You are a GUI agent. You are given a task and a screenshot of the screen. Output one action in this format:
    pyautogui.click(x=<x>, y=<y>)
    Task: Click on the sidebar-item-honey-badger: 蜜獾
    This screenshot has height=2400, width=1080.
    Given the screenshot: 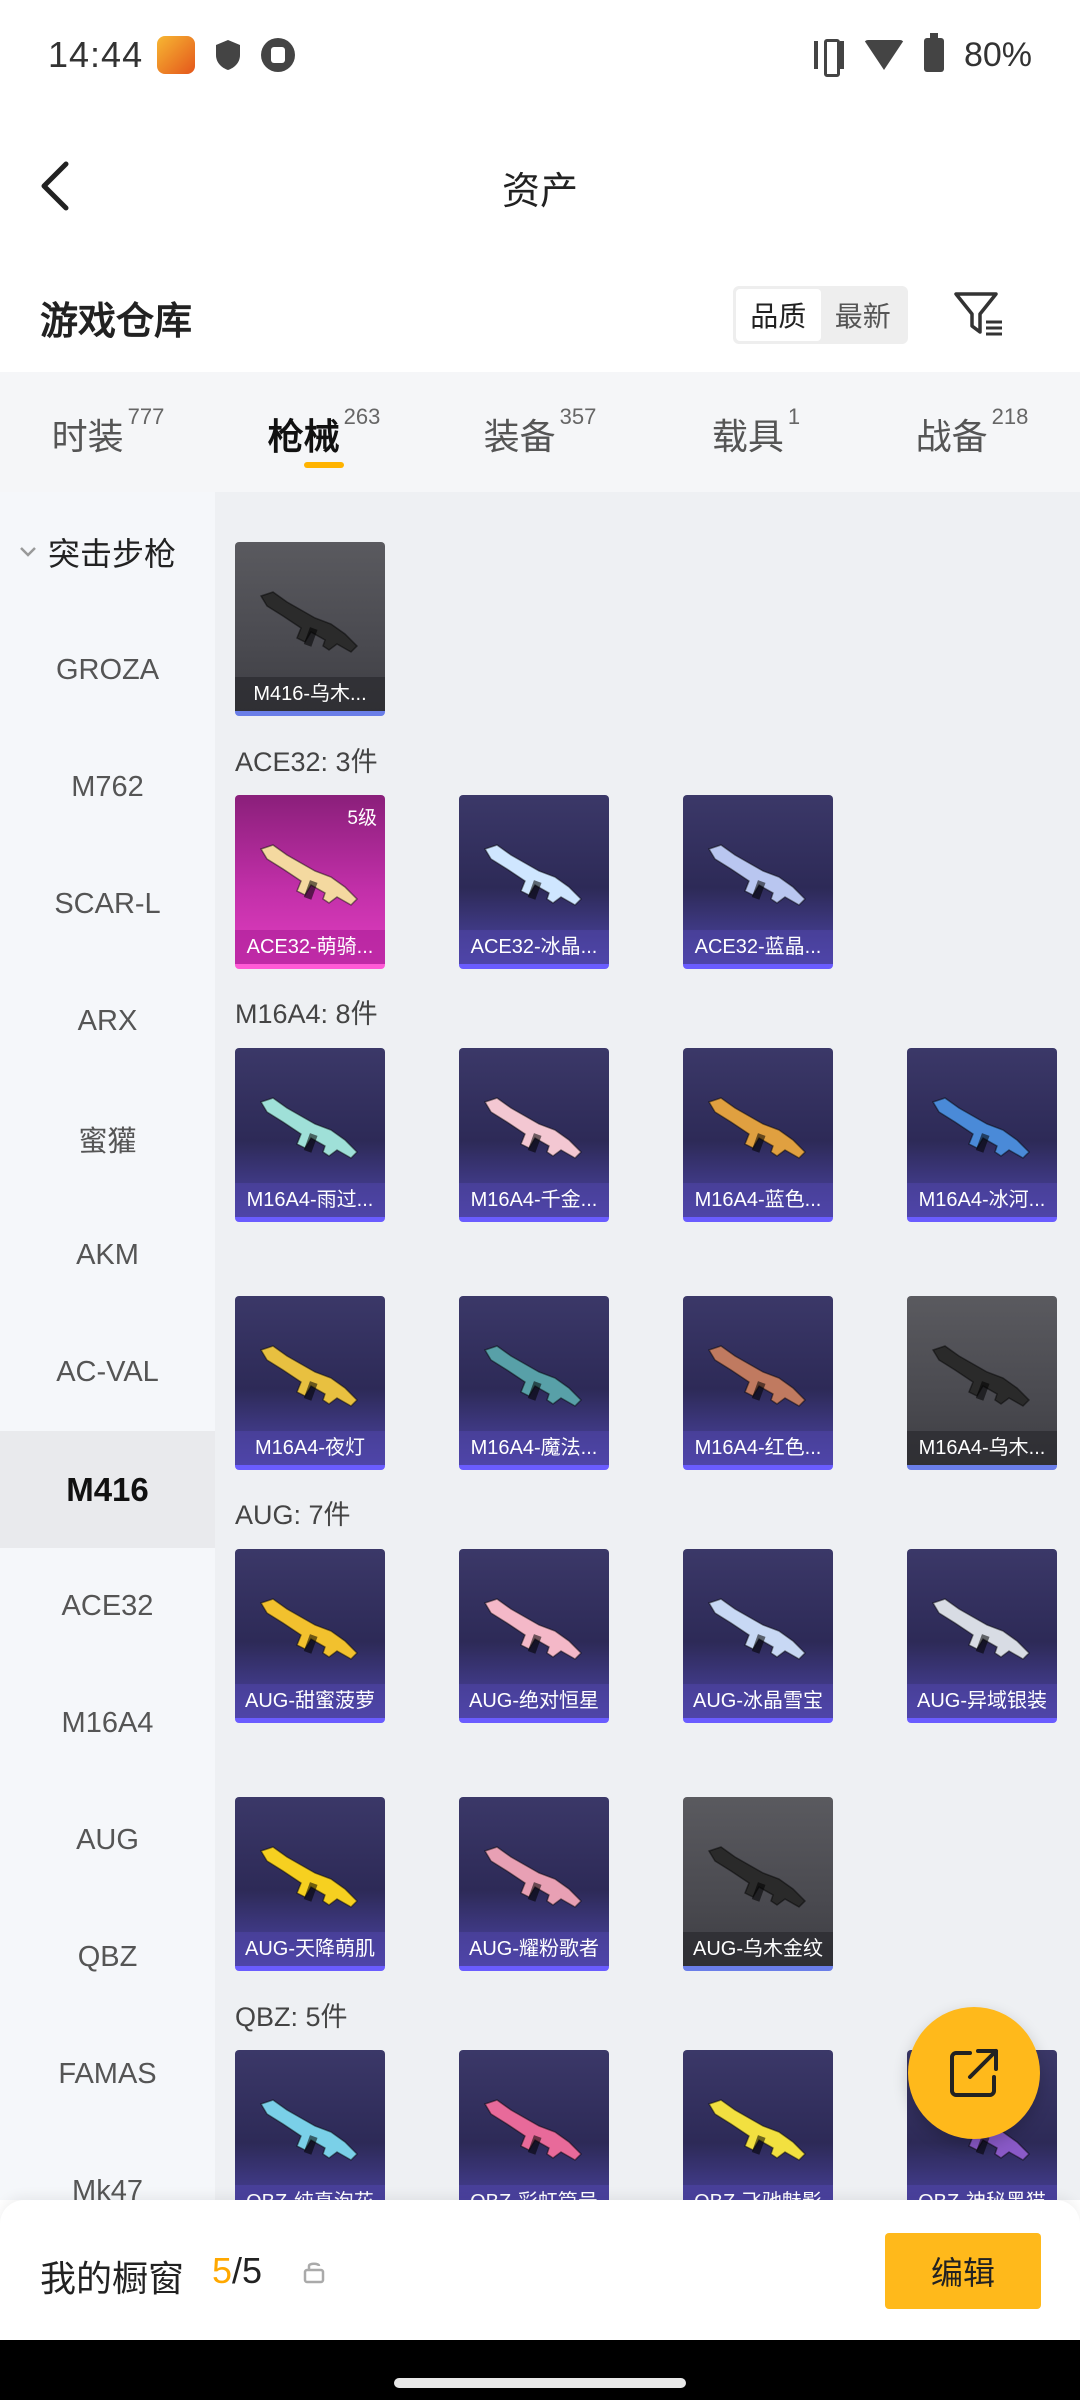 What is the action you would take?
    pyautogui.click(x=107, y=1138)
    